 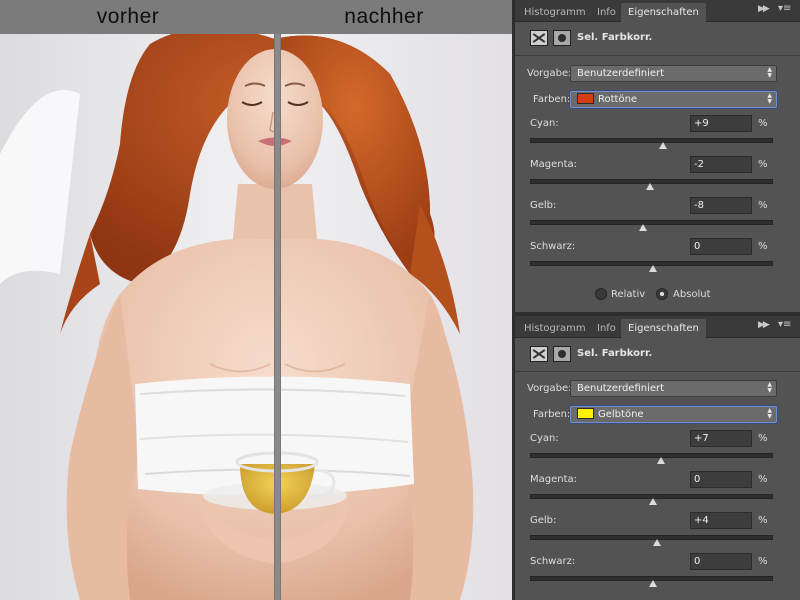 What do you see at coordinates (721, 479) in the screenshot?
I see `value-input-magenta: 0` at bounding box center [721, 479].